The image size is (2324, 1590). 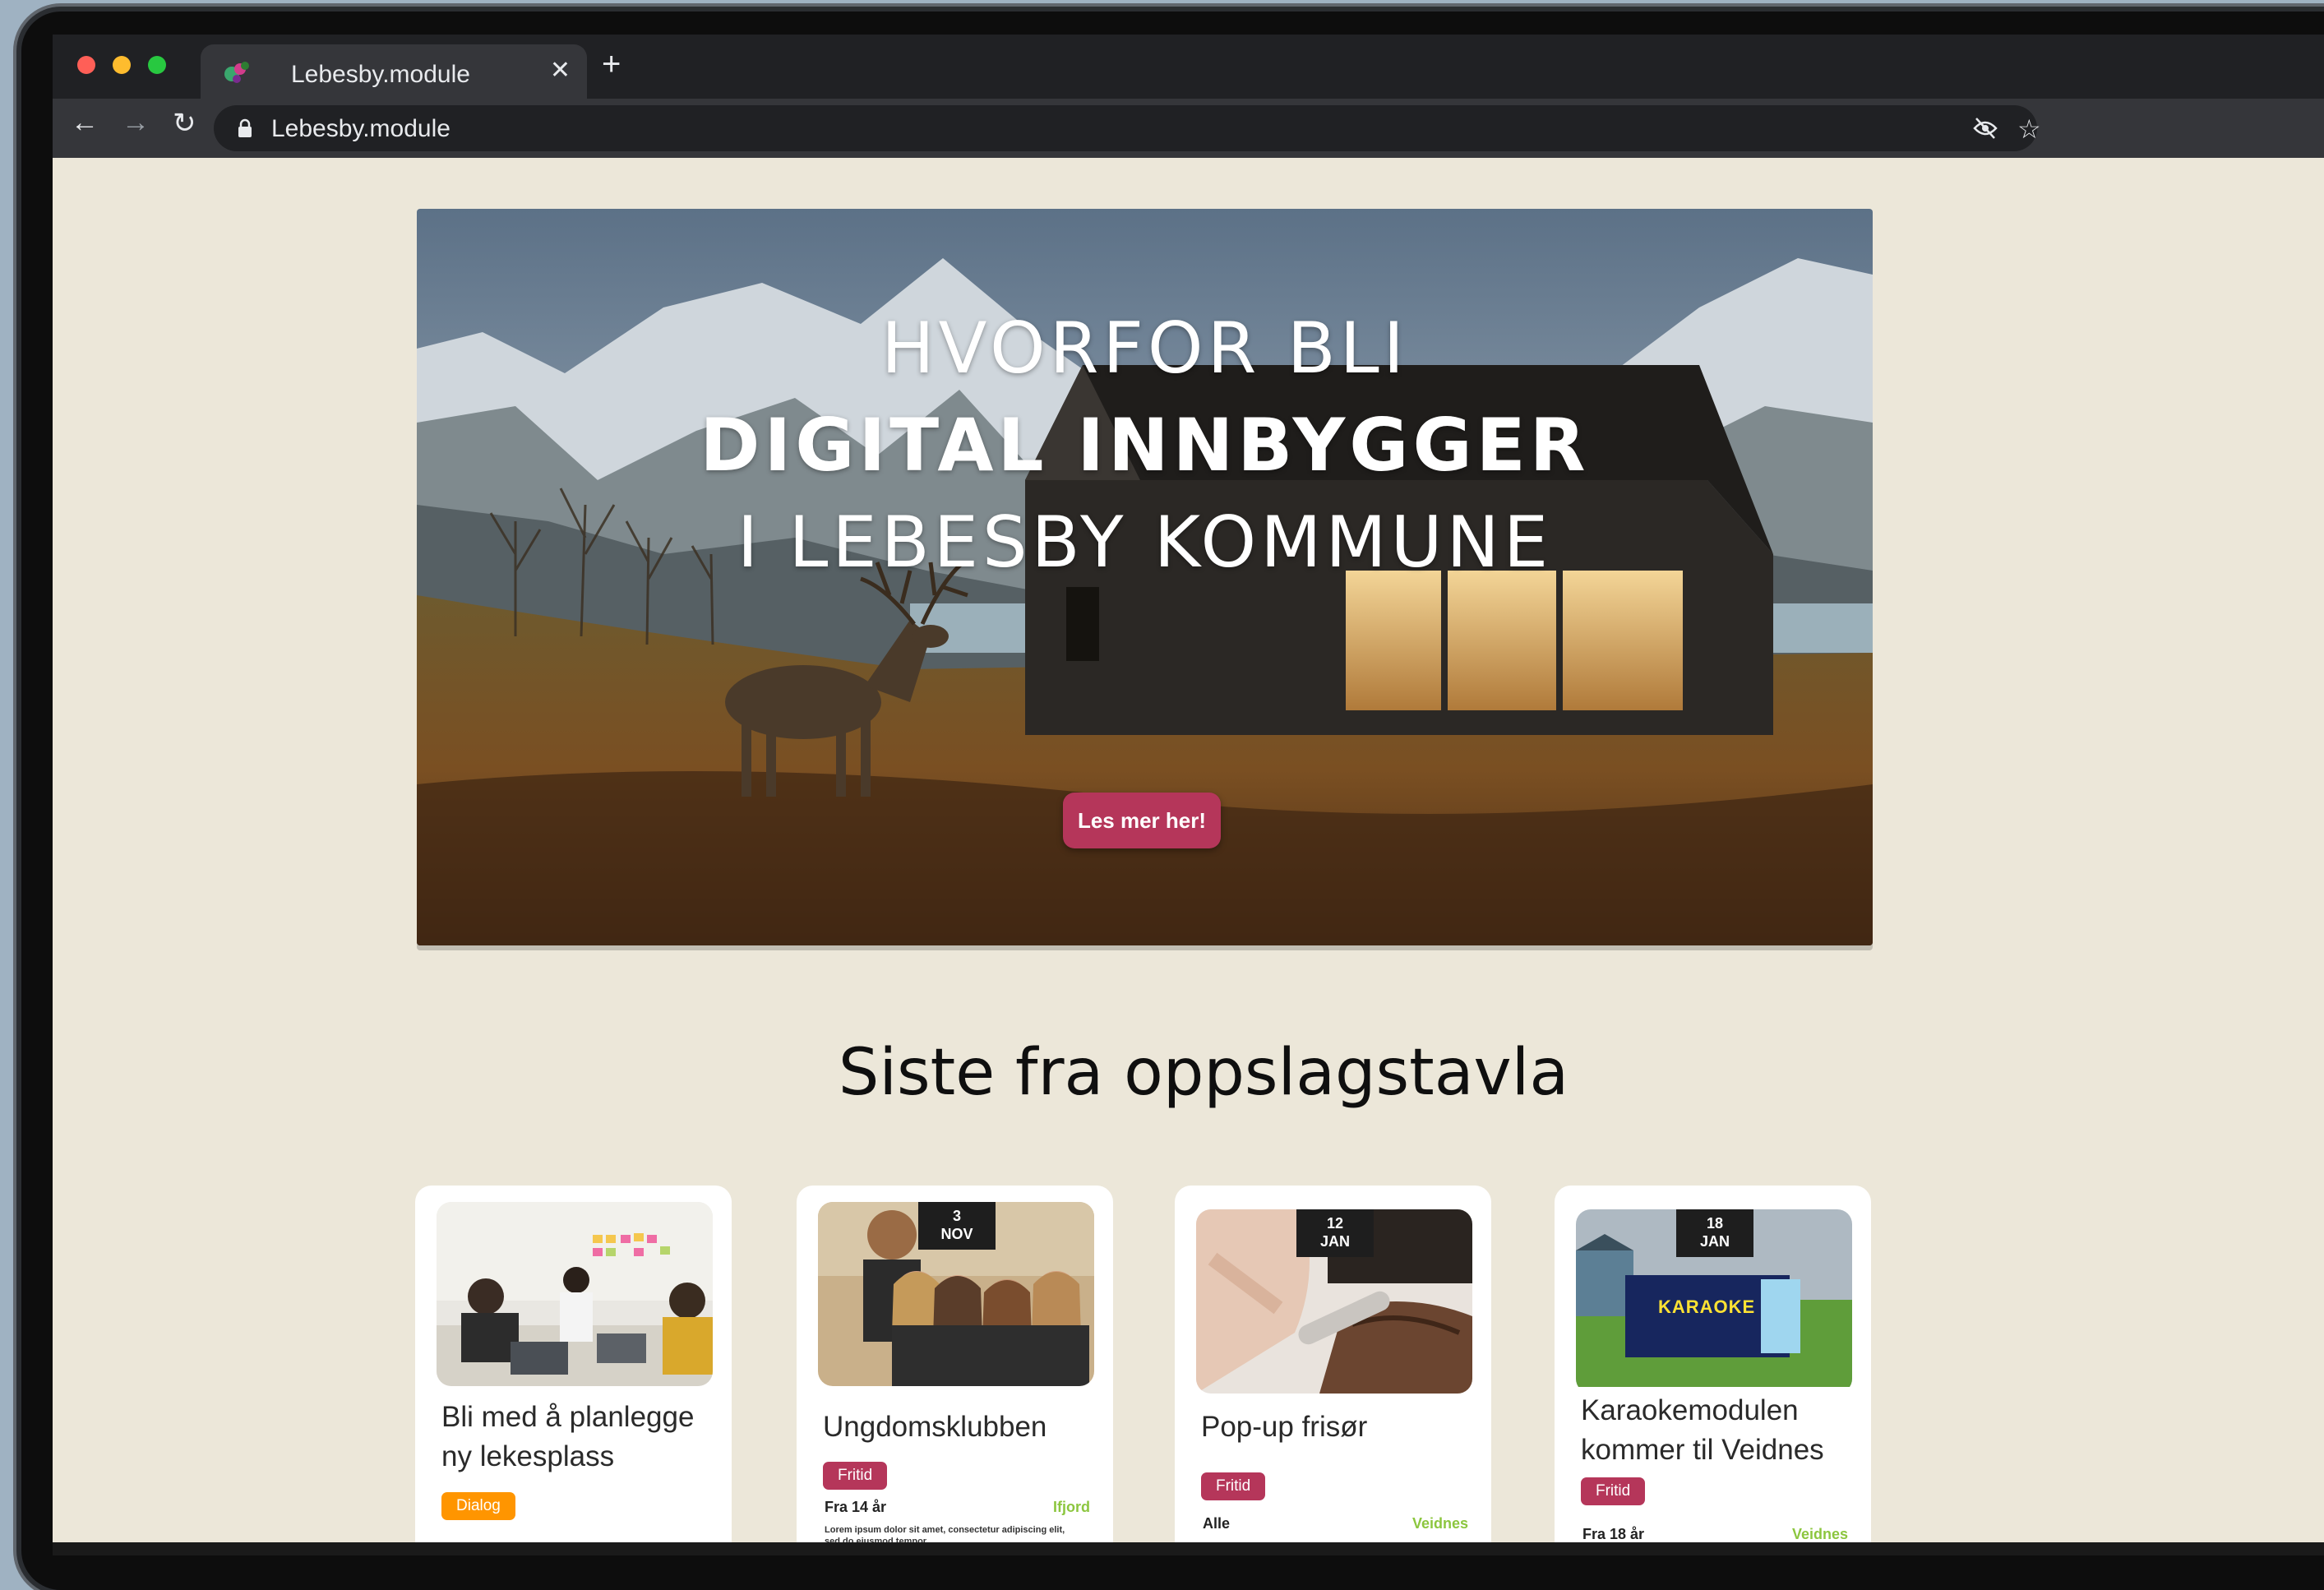 I want to click on close-tab-icon: ✕, so click(x=560, y=70).